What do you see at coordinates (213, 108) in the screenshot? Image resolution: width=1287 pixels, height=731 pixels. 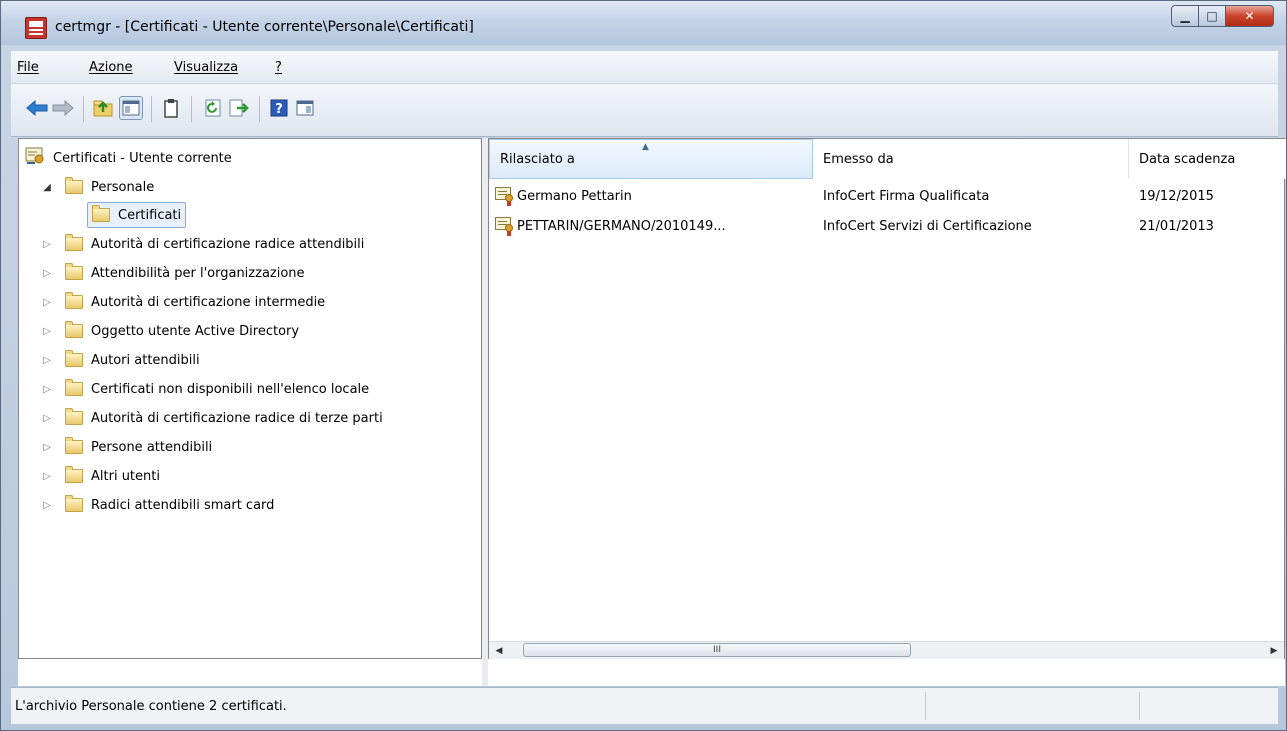 I see `refresh-icon` at bounding box center [213, 108].